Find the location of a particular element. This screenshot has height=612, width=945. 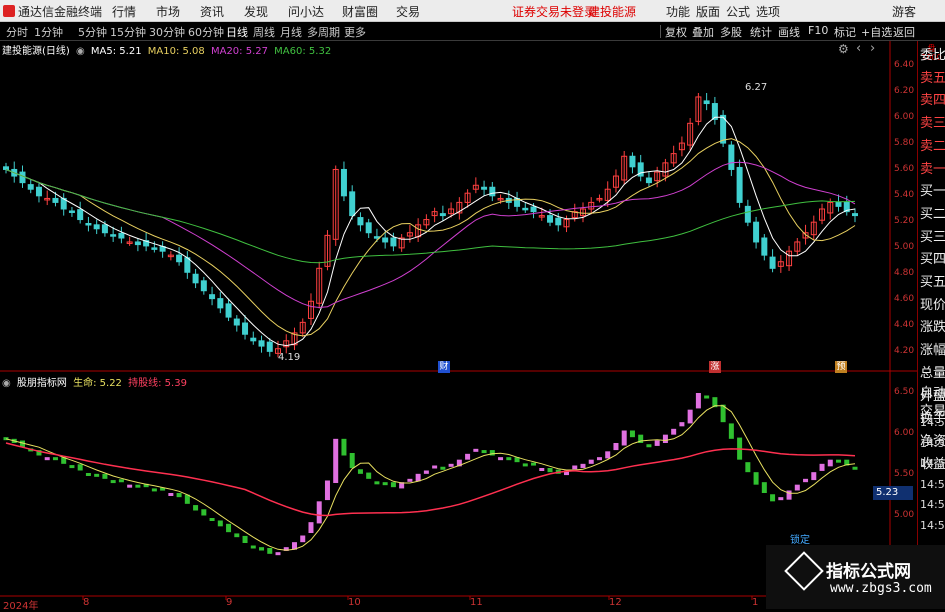

price-axis-label: 5.20 is located at coordinates (904, 221).